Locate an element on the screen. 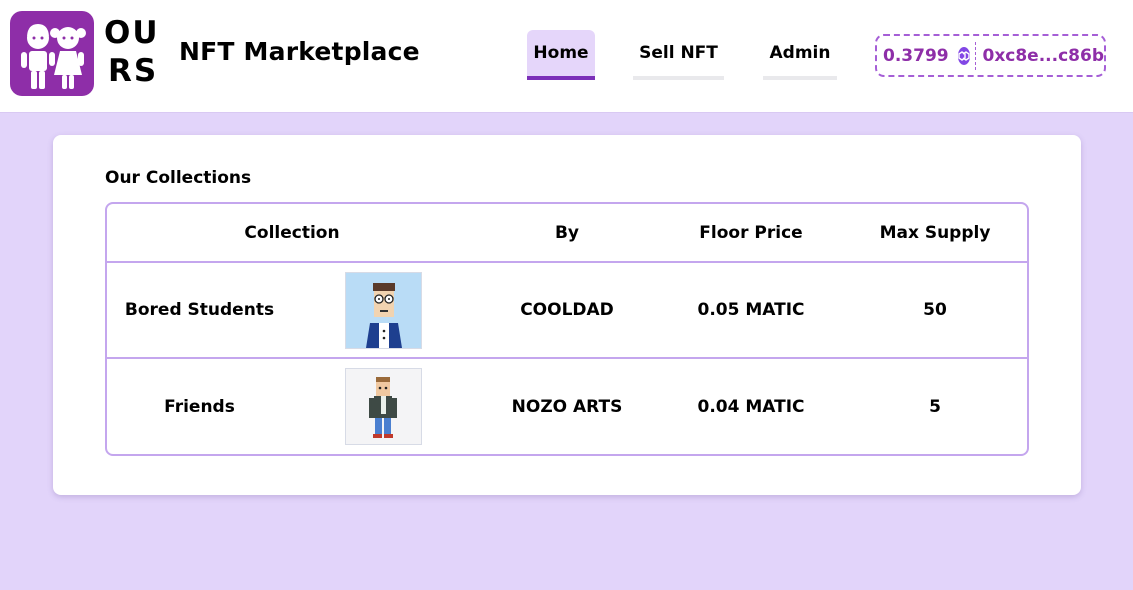 The image size is (1133, 590). logo-kids-icon is located at coordinates (52, 53).